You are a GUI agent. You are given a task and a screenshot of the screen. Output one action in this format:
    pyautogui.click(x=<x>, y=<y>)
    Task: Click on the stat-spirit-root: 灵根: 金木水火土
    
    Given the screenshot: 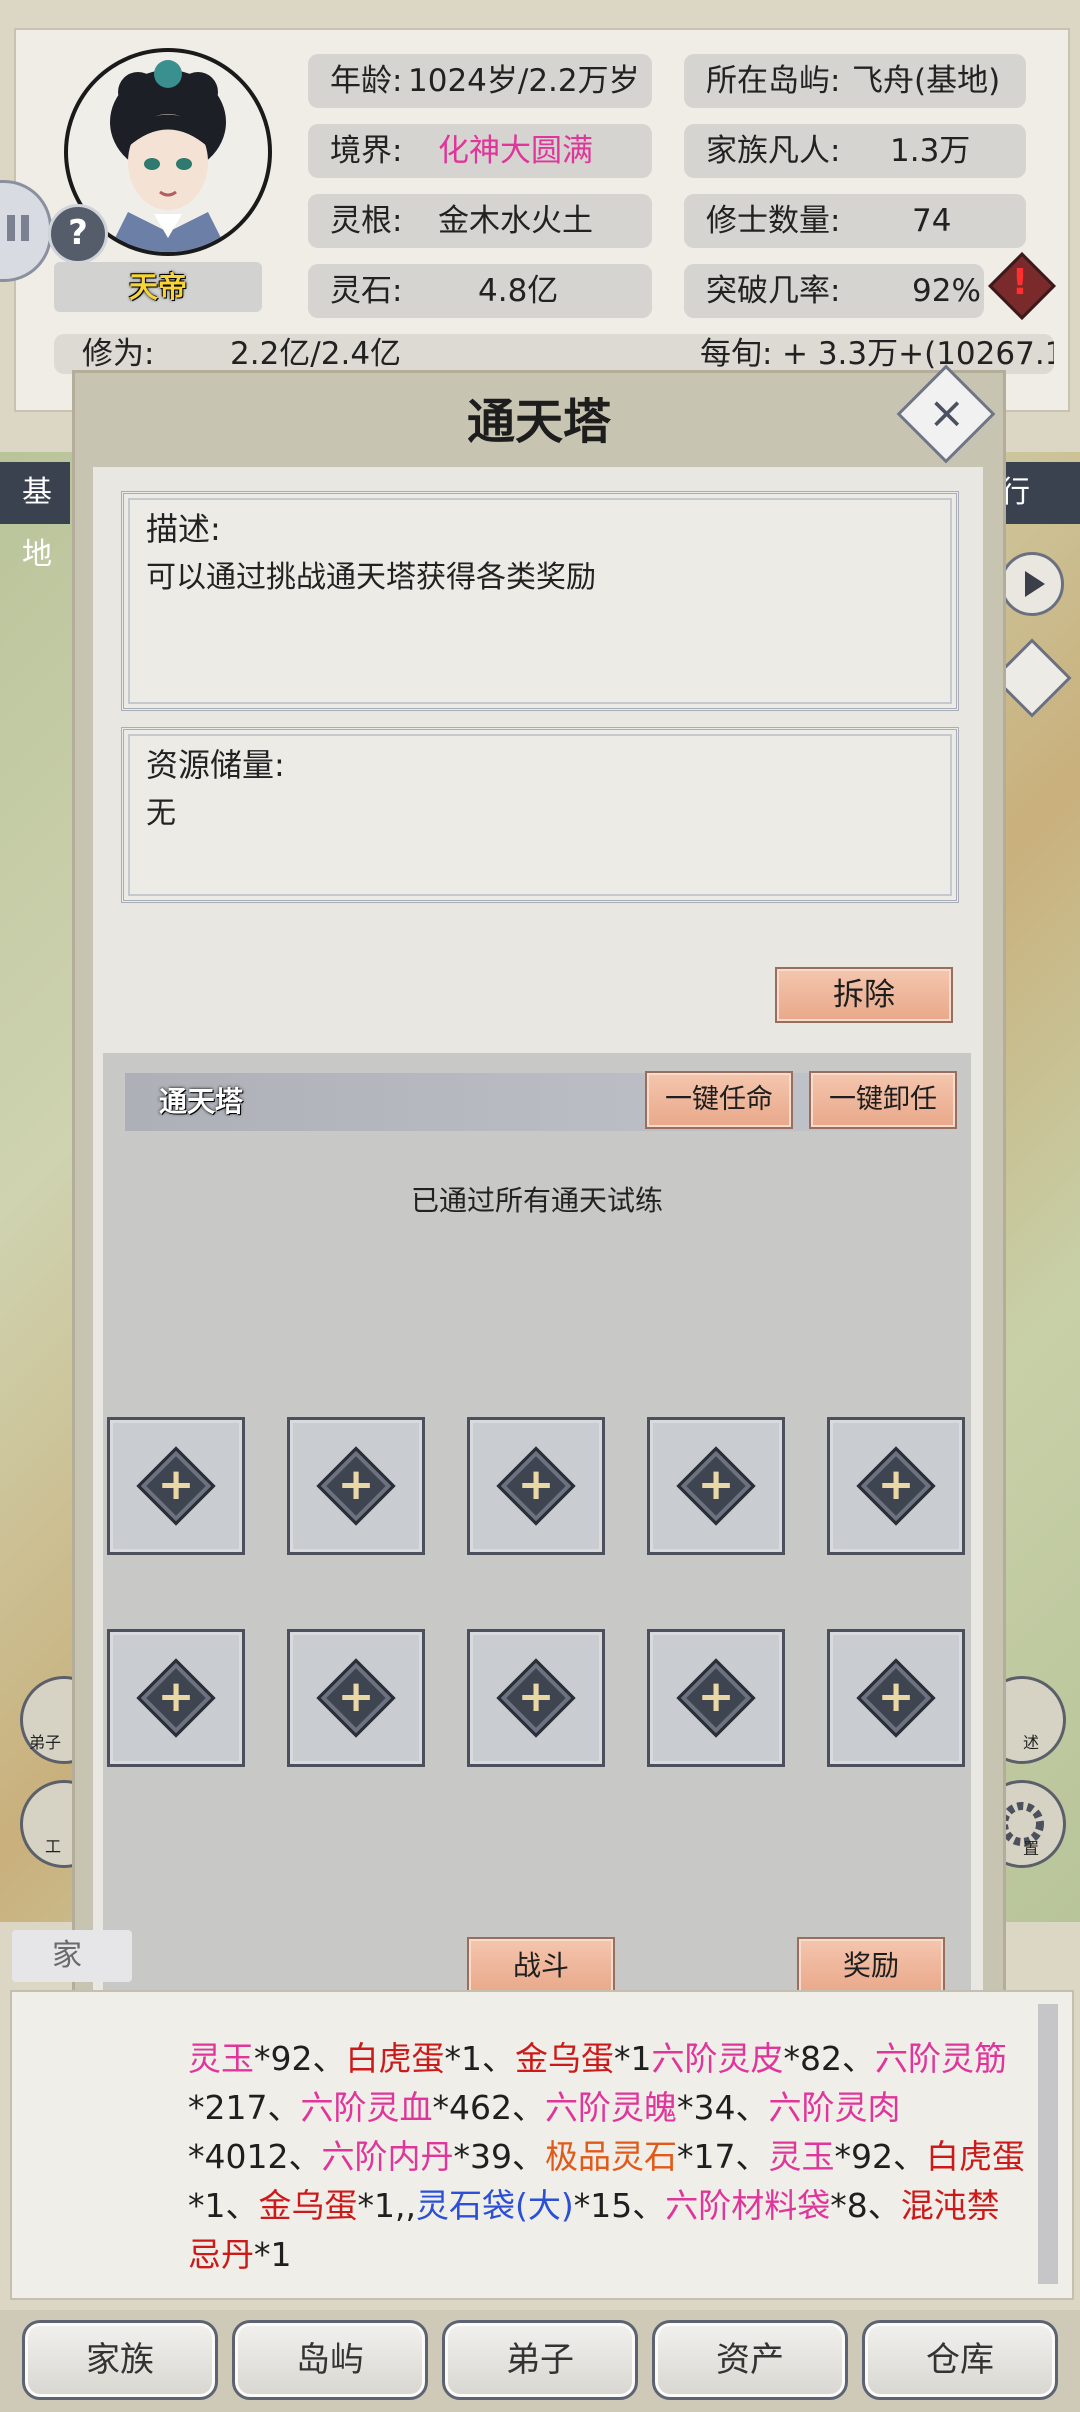 What is the action you would take?
    pyautogui.click(x=480, y=221)
    